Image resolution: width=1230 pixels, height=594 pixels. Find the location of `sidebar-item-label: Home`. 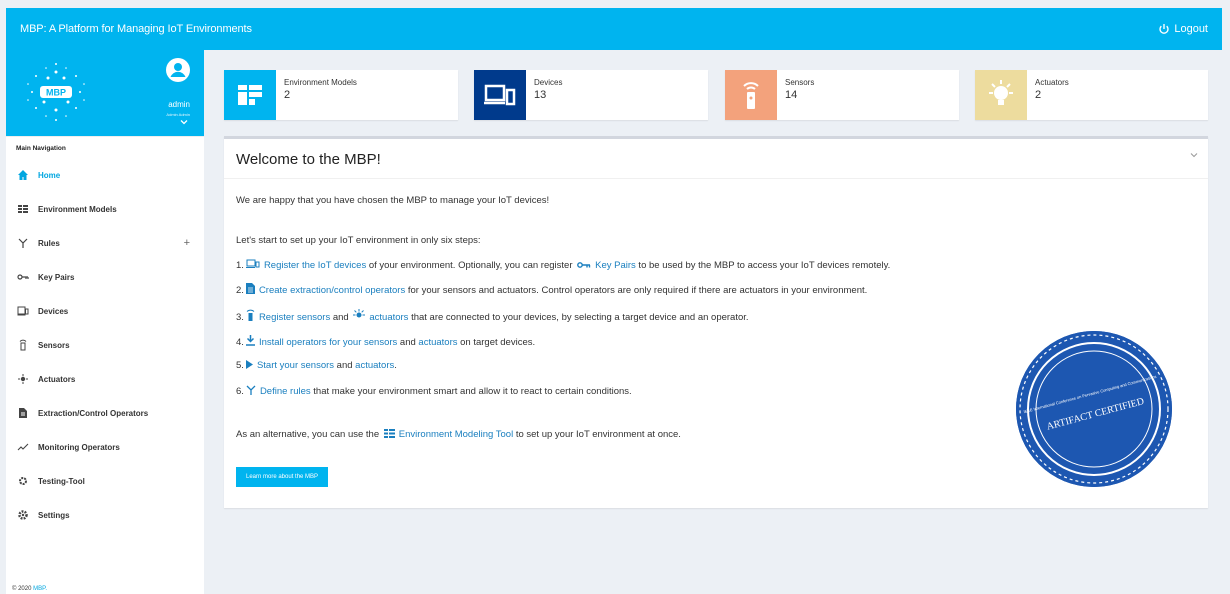

sidebar-item-label: Home is located at coordinates (49, 175).